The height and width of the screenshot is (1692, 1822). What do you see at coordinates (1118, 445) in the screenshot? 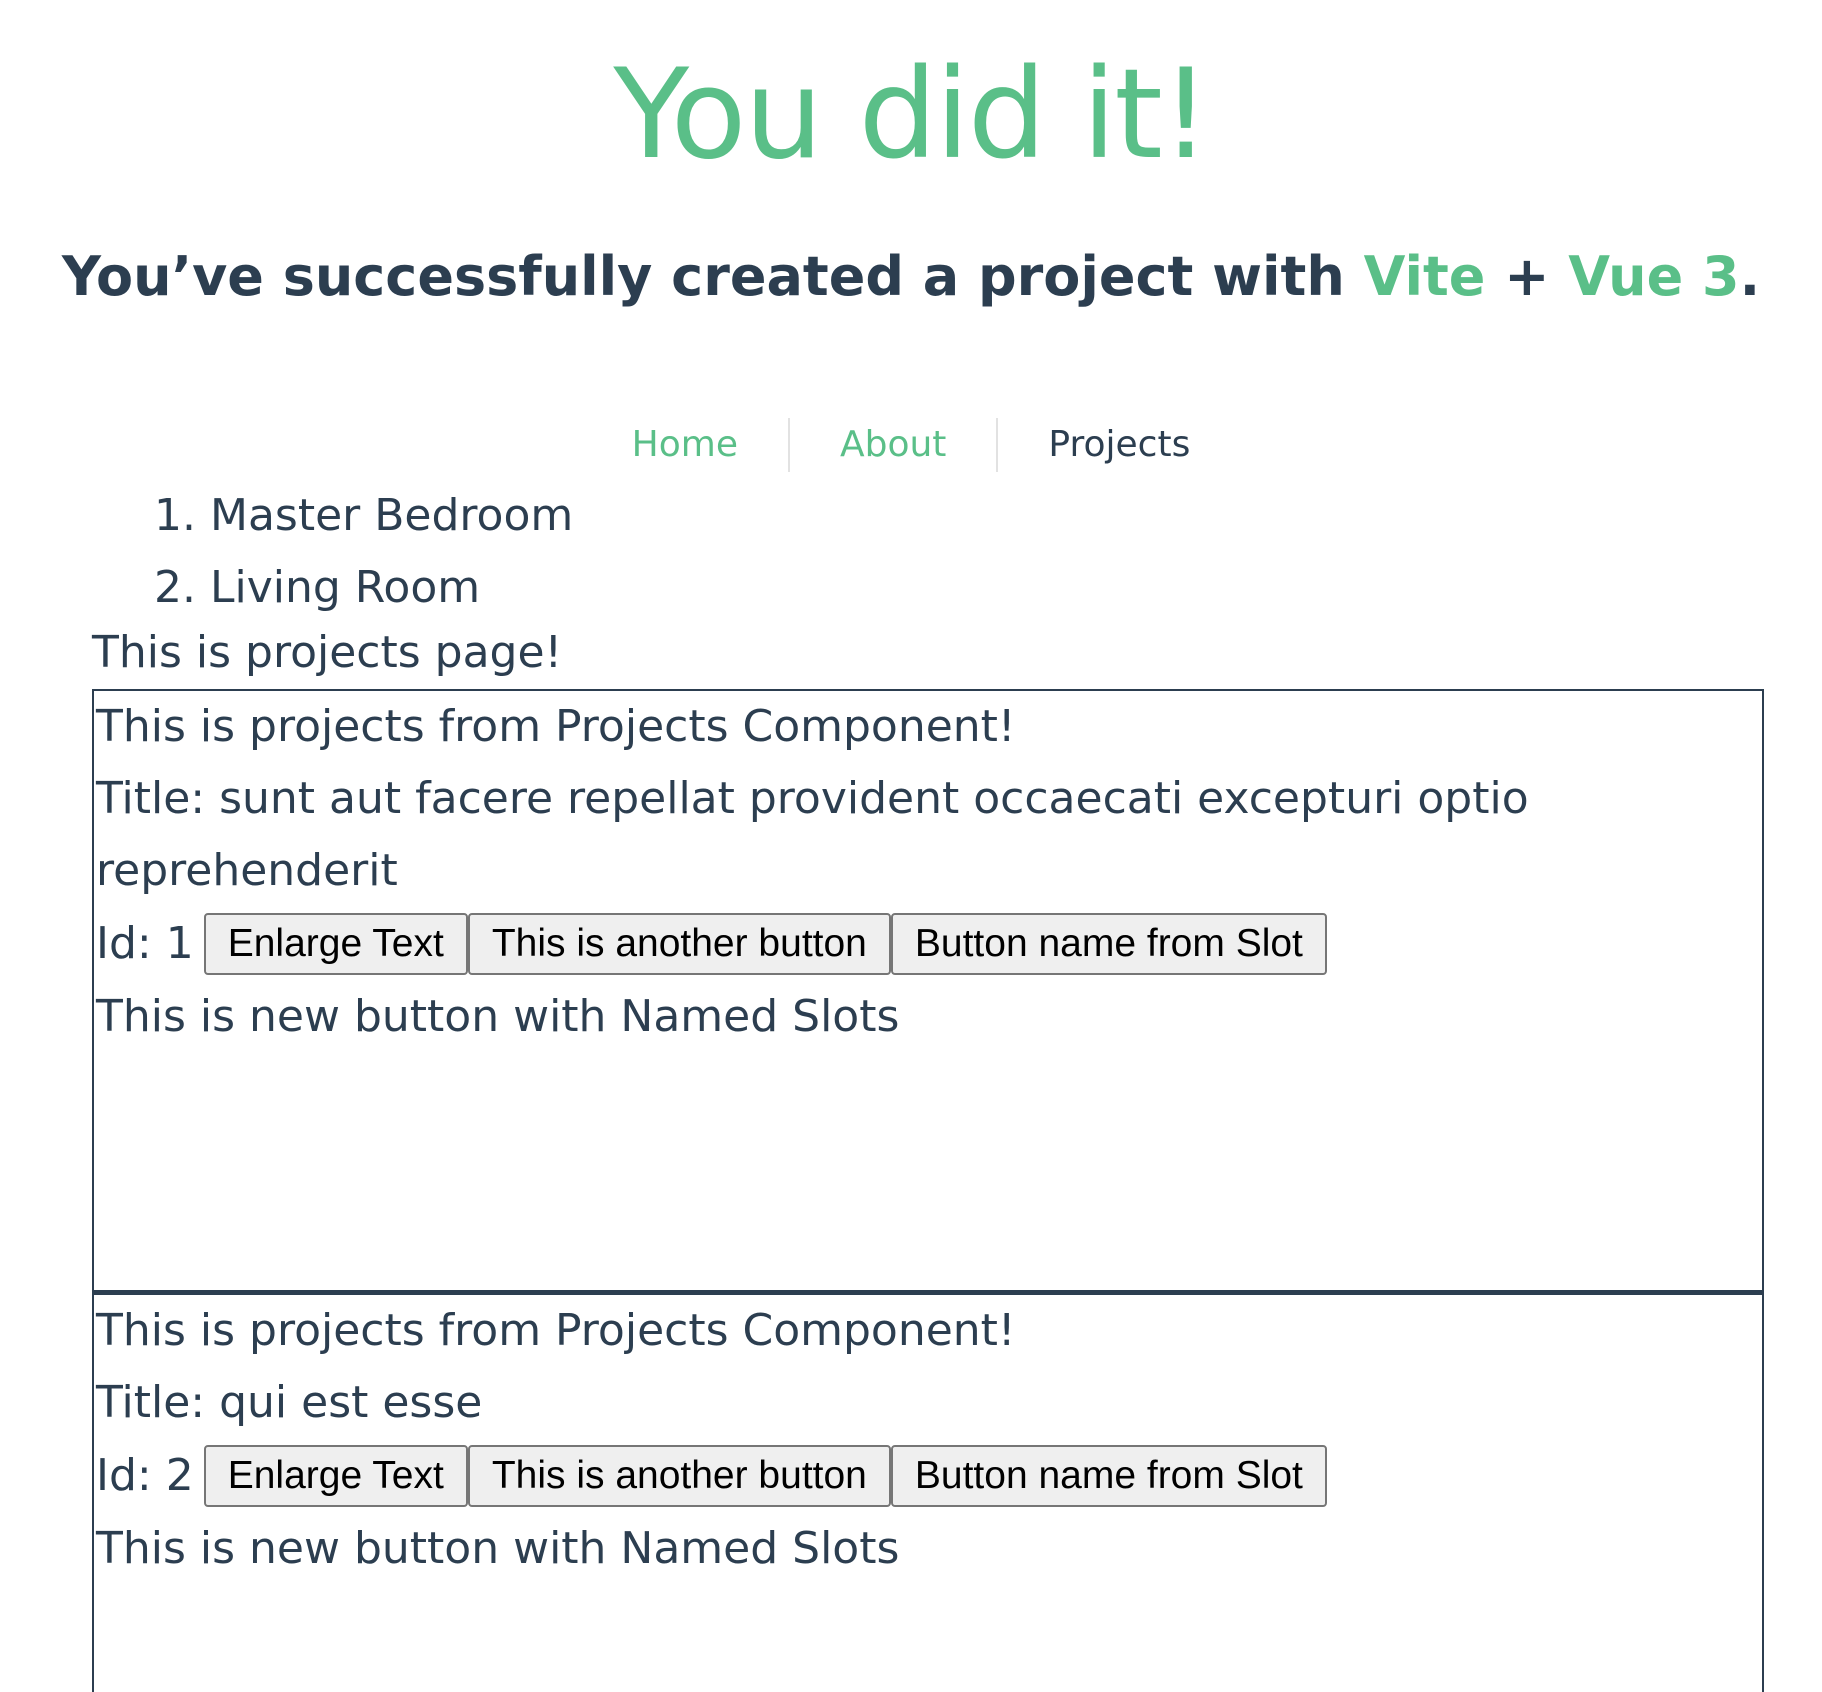
I see `nav-projects-link: Projects` at bounding box center [1118, 445].